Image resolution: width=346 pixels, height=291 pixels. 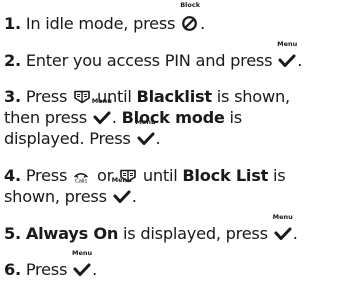 I want to click on step-number: 4., so click(x=12, y=175).